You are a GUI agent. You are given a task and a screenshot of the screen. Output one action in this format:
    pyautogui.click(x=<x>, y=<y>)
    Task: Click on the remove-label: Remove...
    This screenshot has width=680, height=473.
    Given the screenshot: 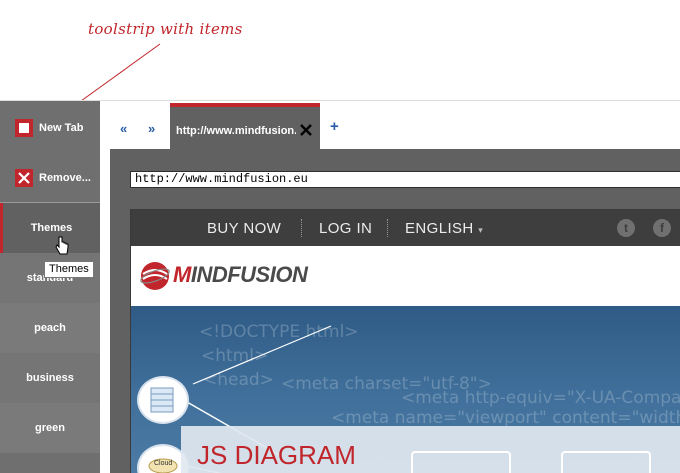 What is the action you would take?
    pyautogui.click(x=65, y=178)
    